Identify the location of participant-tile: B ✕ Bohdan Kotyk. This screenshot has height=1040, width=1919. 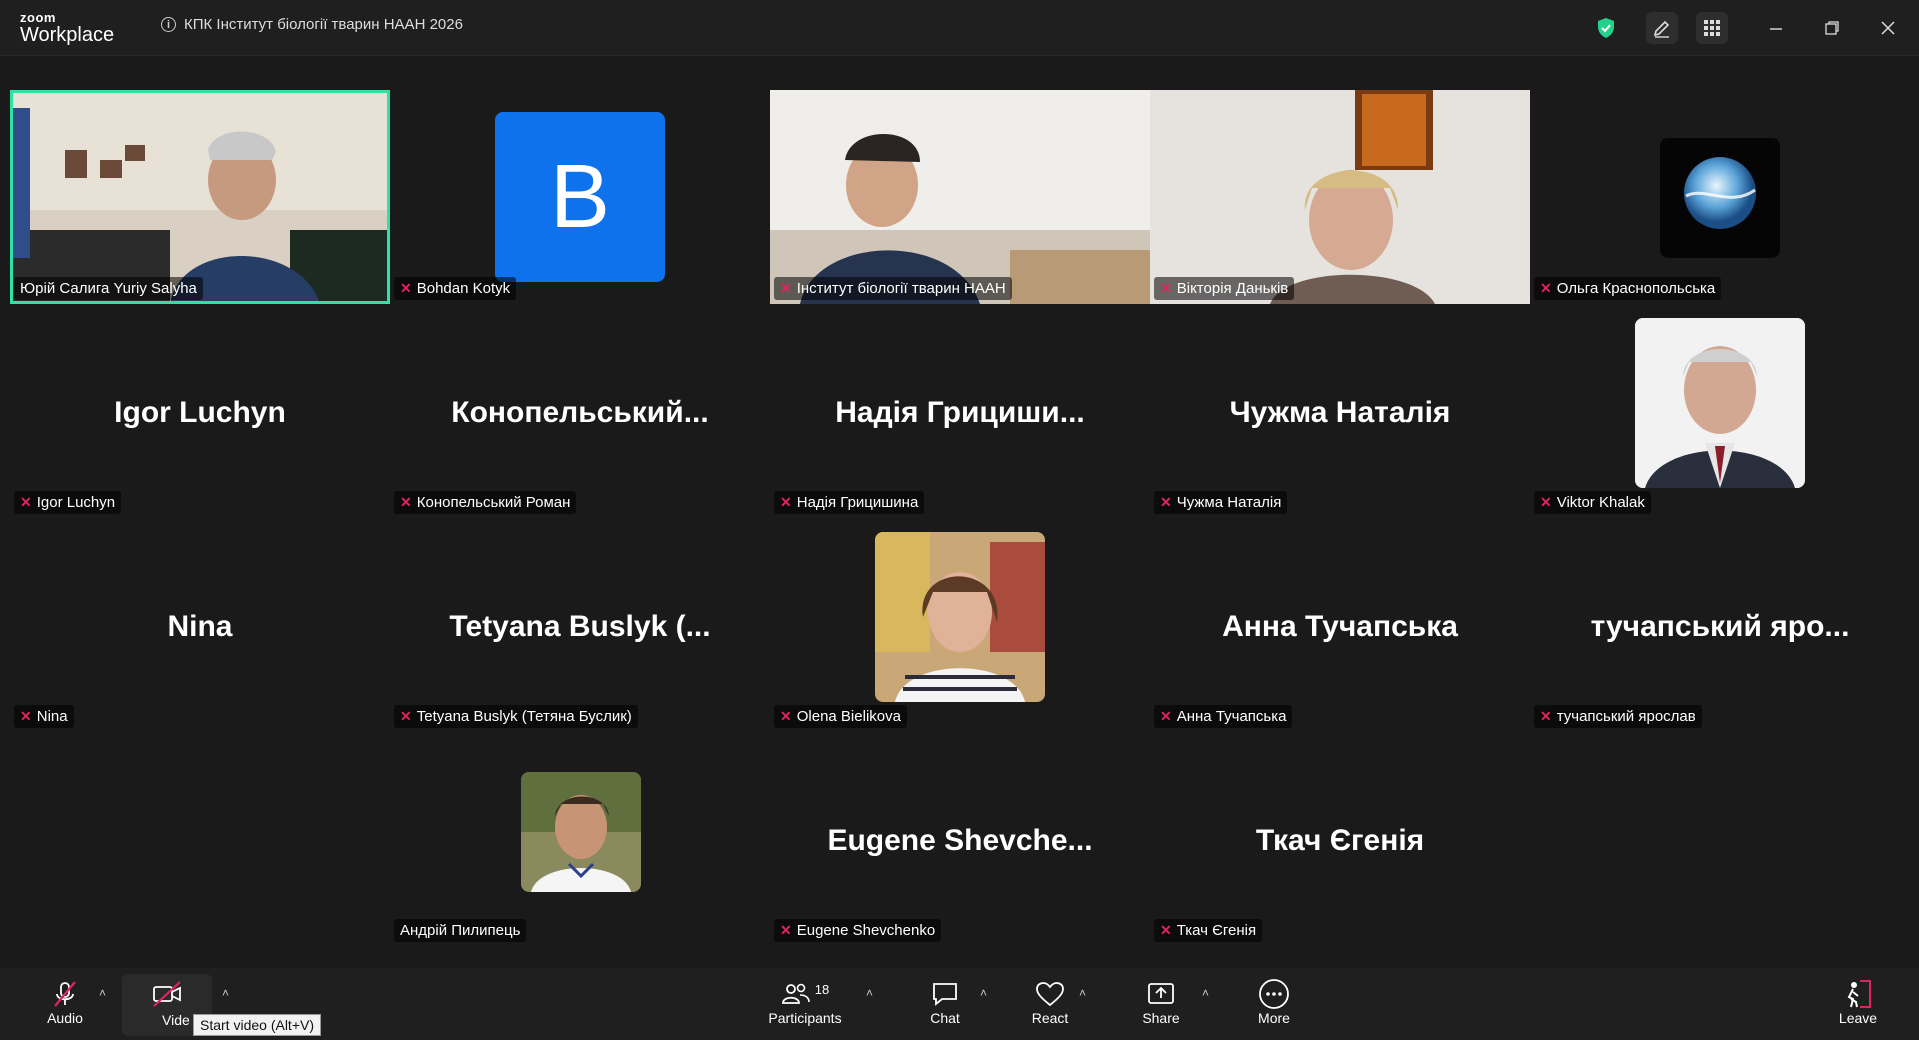
(580, 197).